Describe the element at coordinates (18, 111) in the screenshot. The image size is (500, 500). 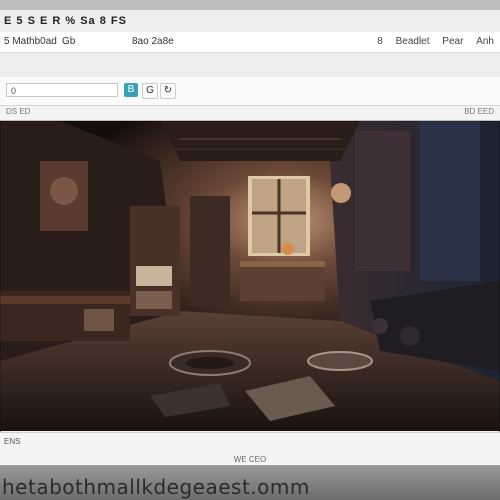
I see `status-left: DS ED` at that location.